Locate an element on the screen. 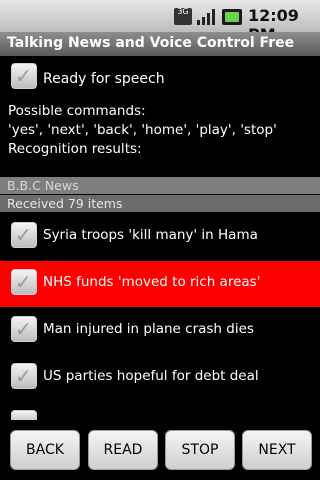 This screenshot has height=480, width=320. network-type-label: 3G is located at coordinates (183, 11).